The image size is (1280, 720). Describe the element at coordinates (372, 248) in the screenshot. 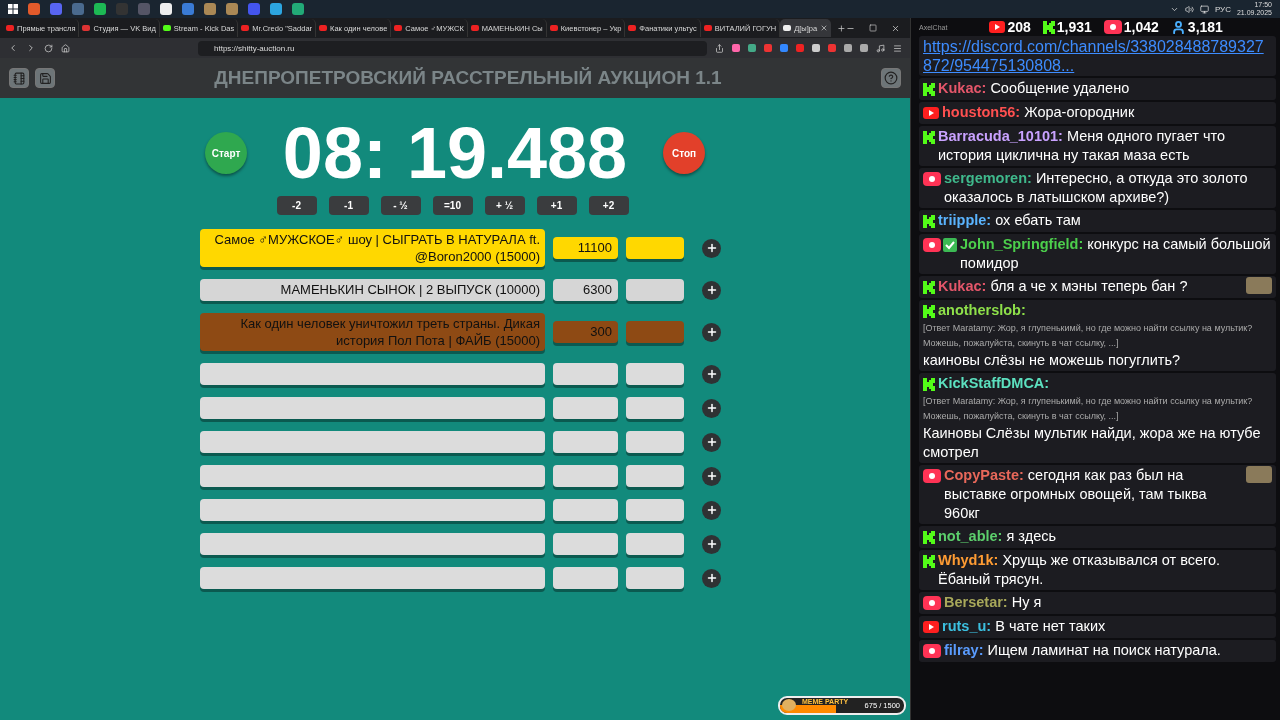

I see `lot-title-field: Самое ♂МУЖСКОЕ♂ шоу | СЫГРАТЬ В НАТУРАЛА ft. @Boron2000 (15000)` at that location.